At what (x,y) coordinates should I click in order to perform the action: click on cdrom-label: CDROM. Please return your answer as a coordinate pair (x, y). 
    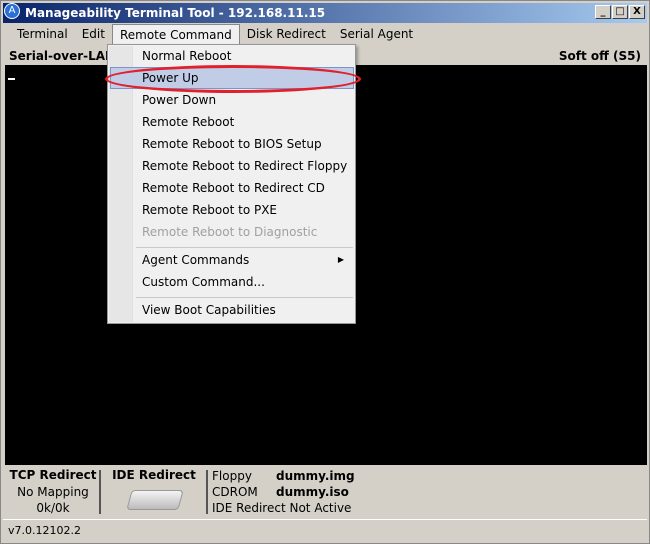
    Looking at the image, I should click on (235, 492).